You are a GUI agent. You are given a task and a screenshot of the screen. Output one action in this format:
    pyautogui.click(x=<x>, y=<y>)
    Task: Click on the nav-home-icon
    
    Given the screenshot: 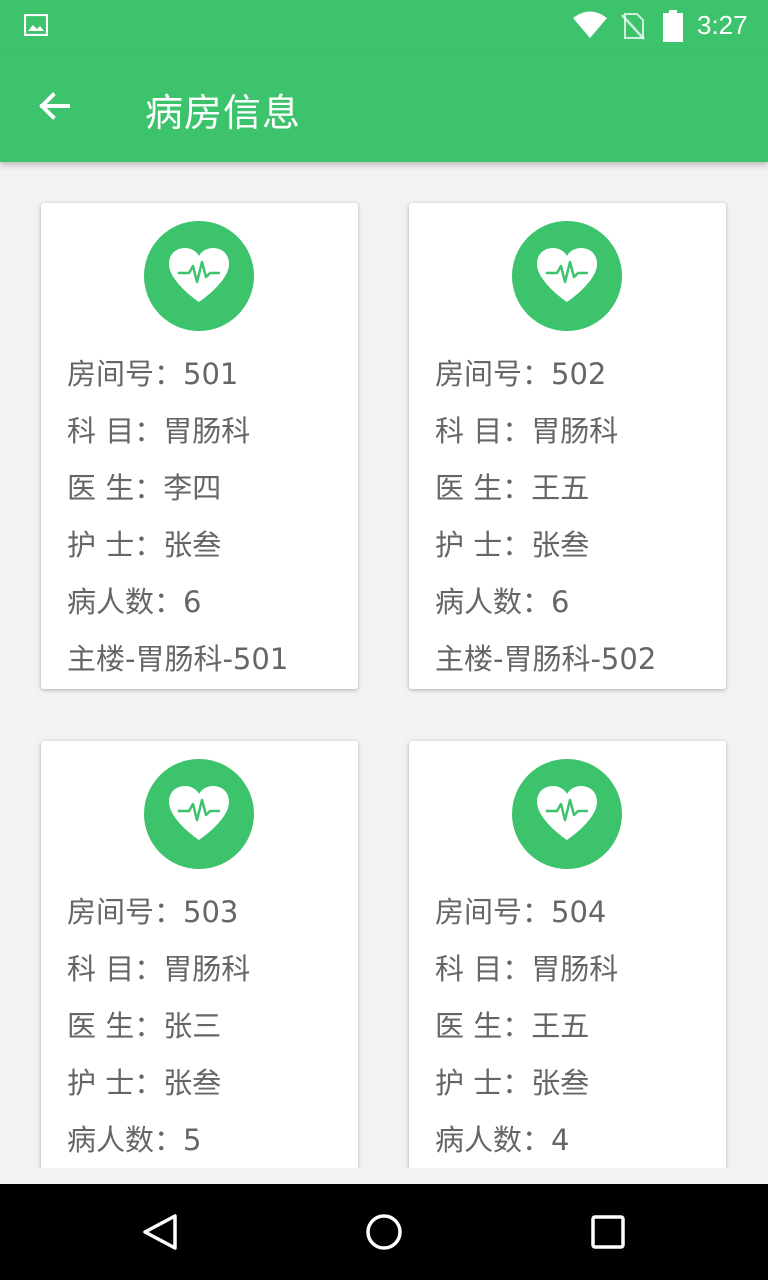 What is the action you would take?
    pyautogui.click(x=384, y=1232)
    